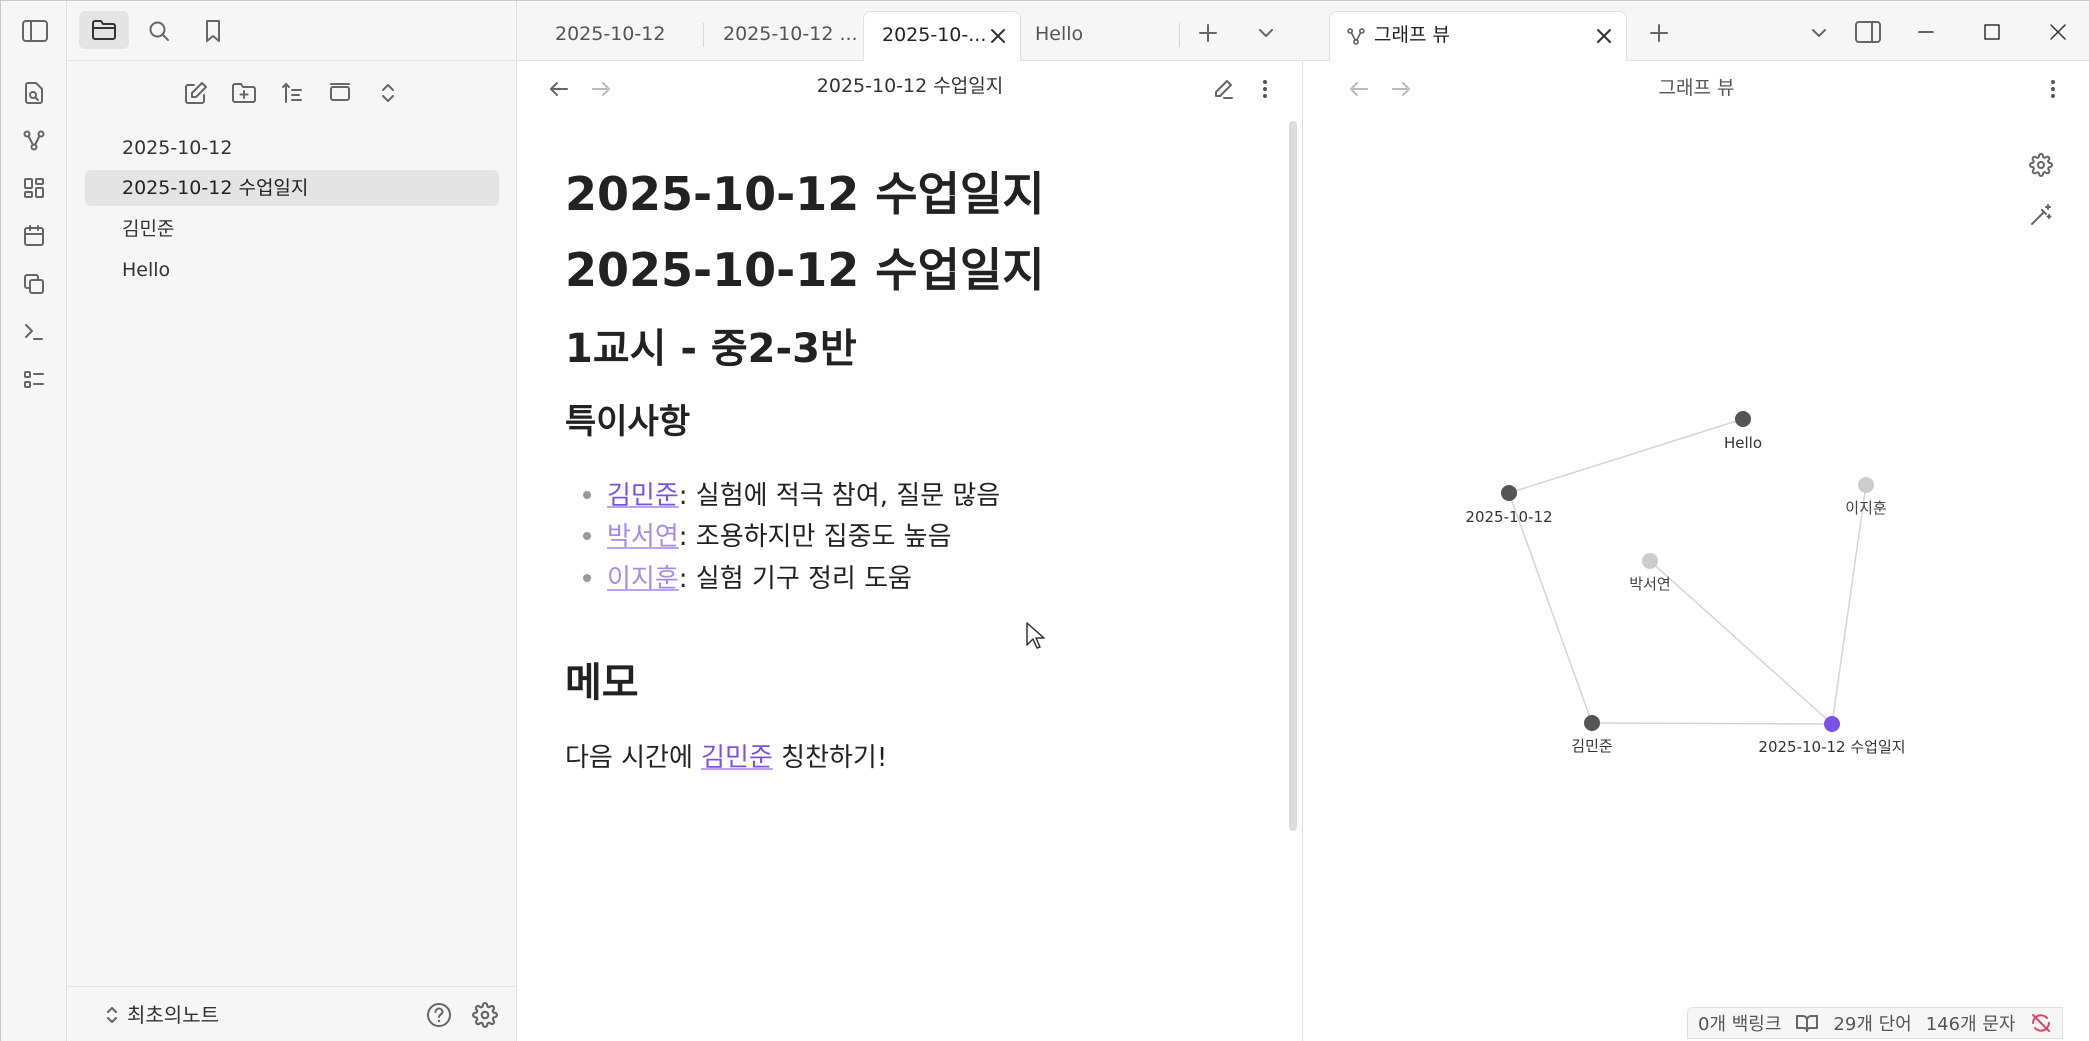 Image resolution: width=2089 pixels, height=1041 pixels. Describe the element at coordinates (34, 521) in the screenshot. I see `ribbon` at that location.